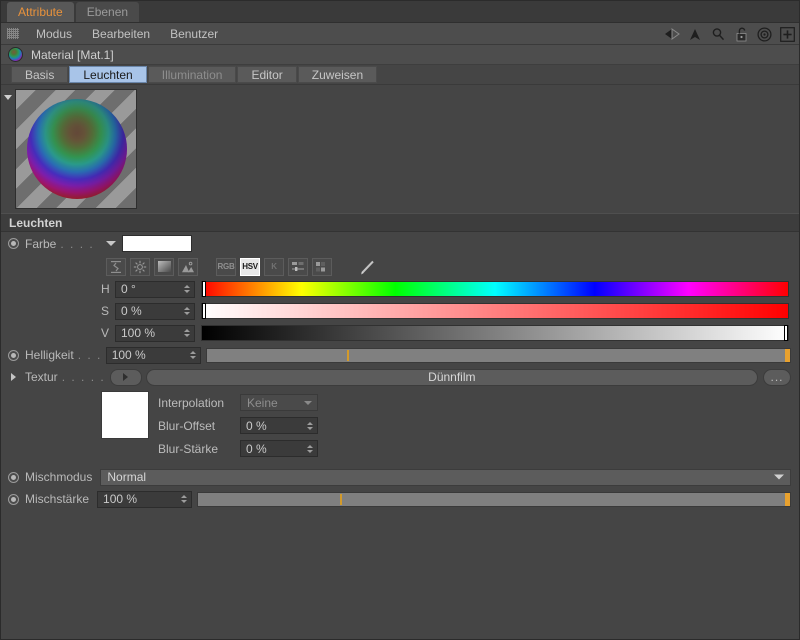 Image resolution: width=800 pixels, height=640 pixels. What do you see at coordinates (131, 311) in the screenshot?
I see `saturation-value: 0 %` at bounding box center [131, 311].